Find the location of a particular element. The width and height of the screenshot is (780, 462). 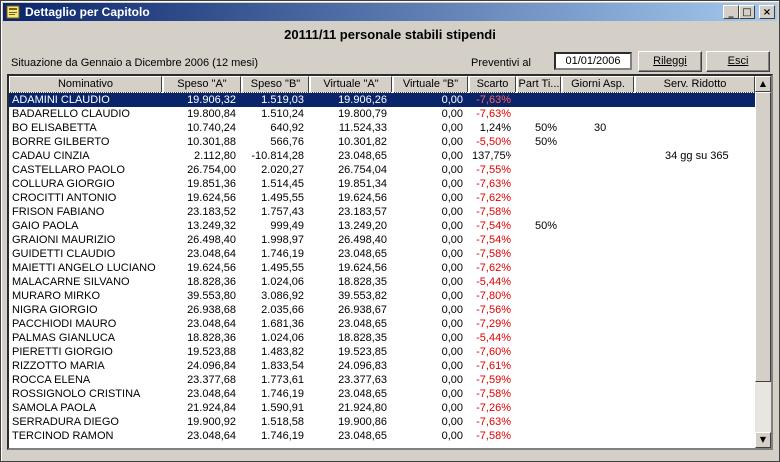

cell-speso-a: 2.112,80 is located at coordinates (214, 156).